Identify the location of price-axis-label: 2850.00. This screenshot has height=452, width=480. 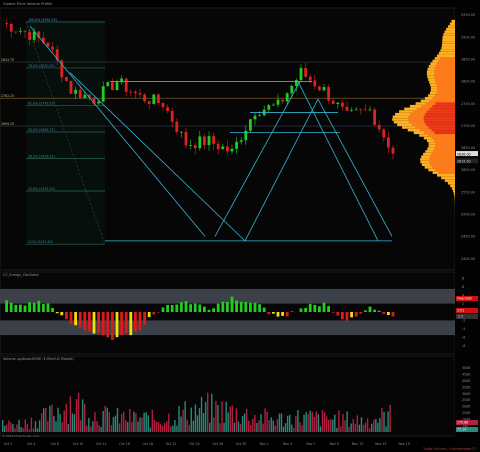
(468, 59).